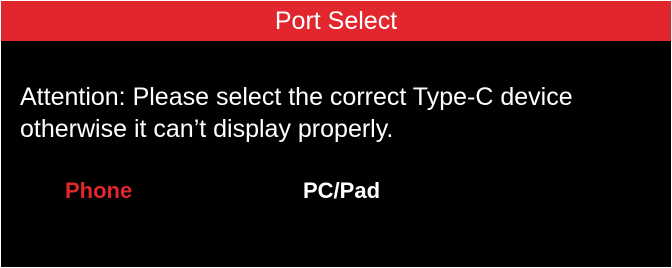 The image size is (672, 268). I want to click on title-bar: Port Select, so click(336, 21).